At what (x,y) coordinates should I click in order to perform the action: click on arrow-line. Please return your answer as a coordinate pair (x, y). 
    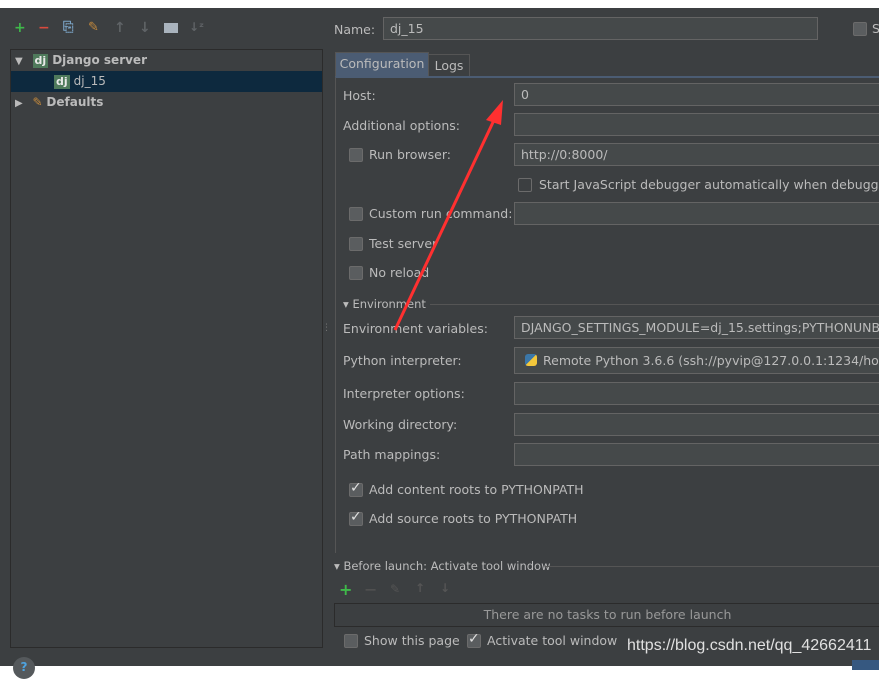
    Looking at the image, I should click on (445, 224).